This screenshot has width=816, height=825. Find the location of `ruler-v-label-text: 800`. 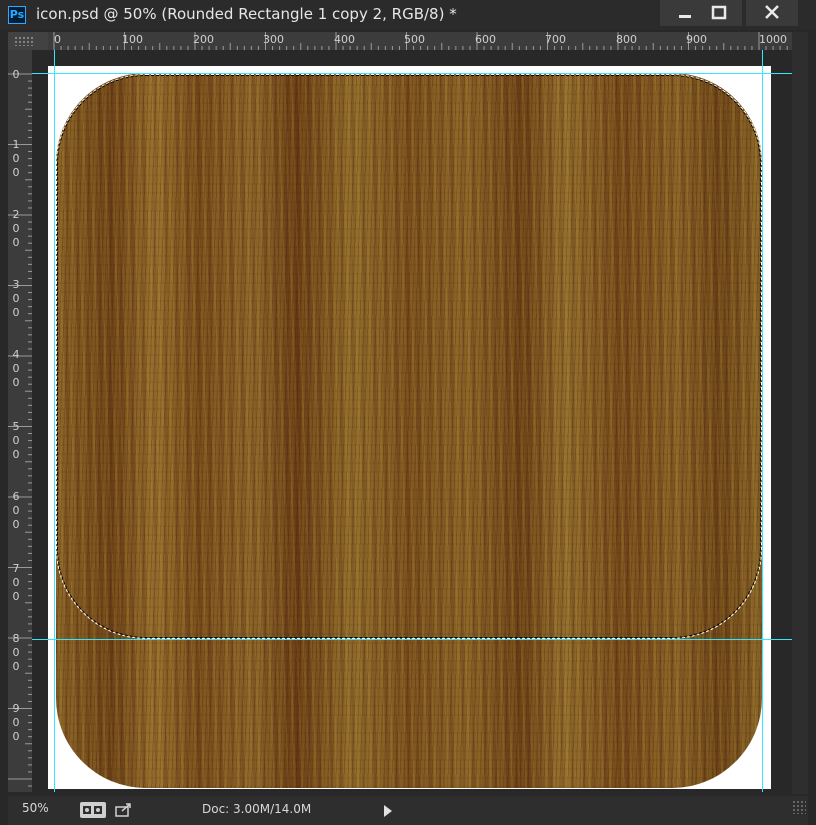

ruler-v-label-text: 800 is located at coordinates (16, 653).